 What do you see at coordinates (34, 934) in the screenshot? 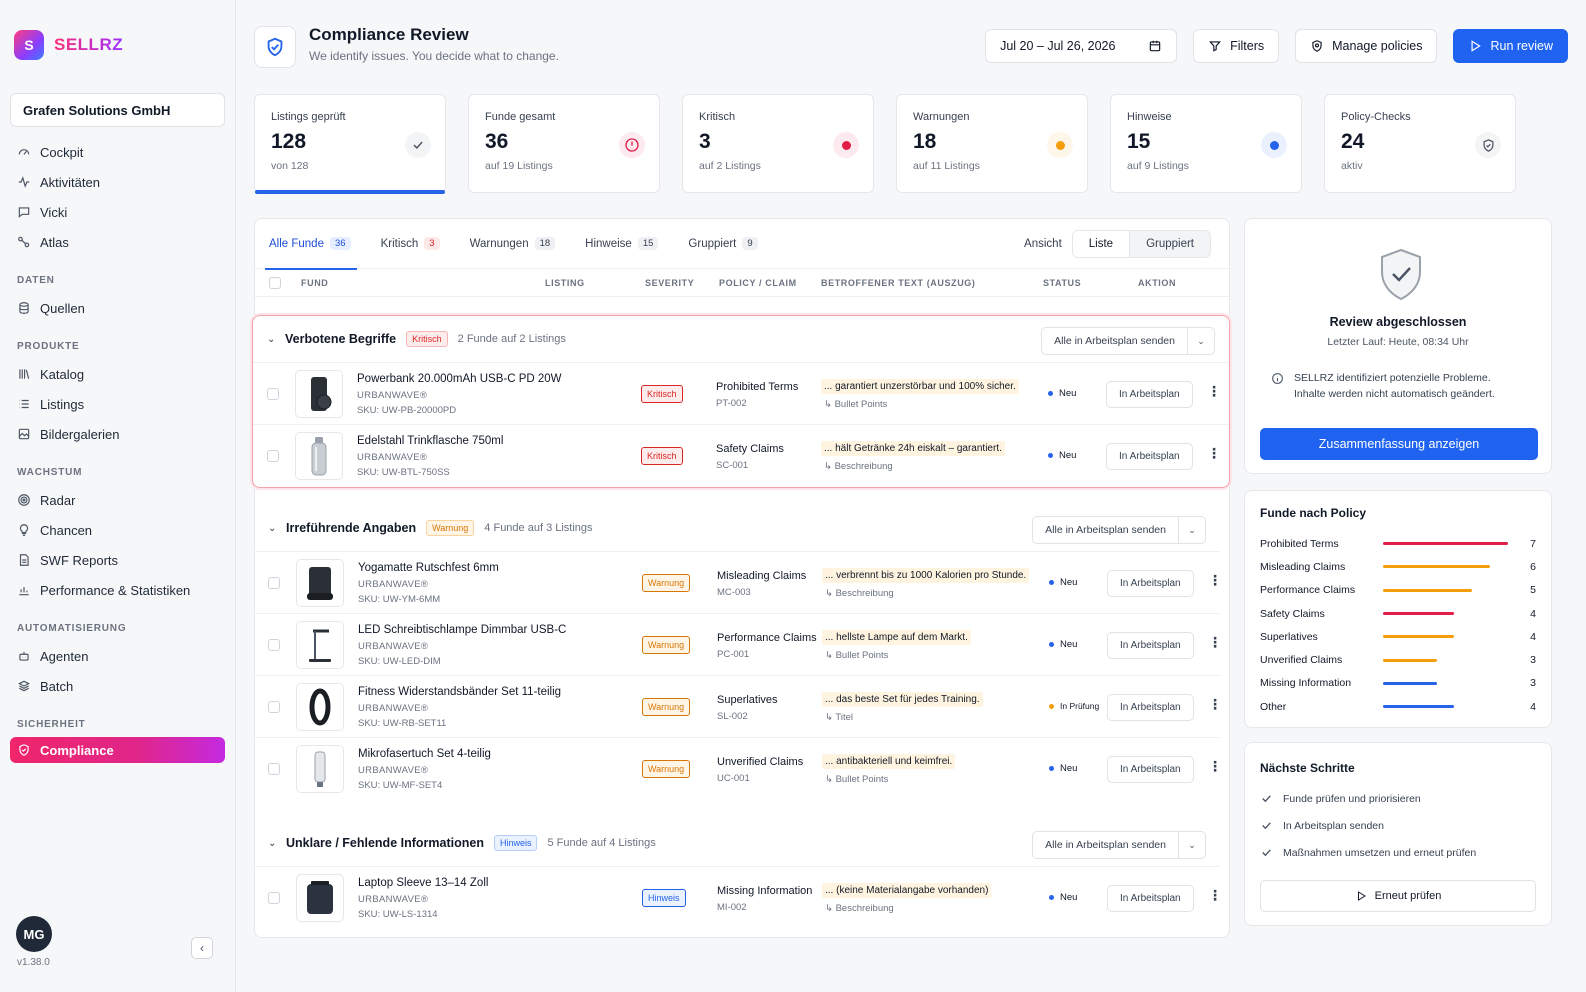
I see `avatar: MG` at bounding box center [34, 934].